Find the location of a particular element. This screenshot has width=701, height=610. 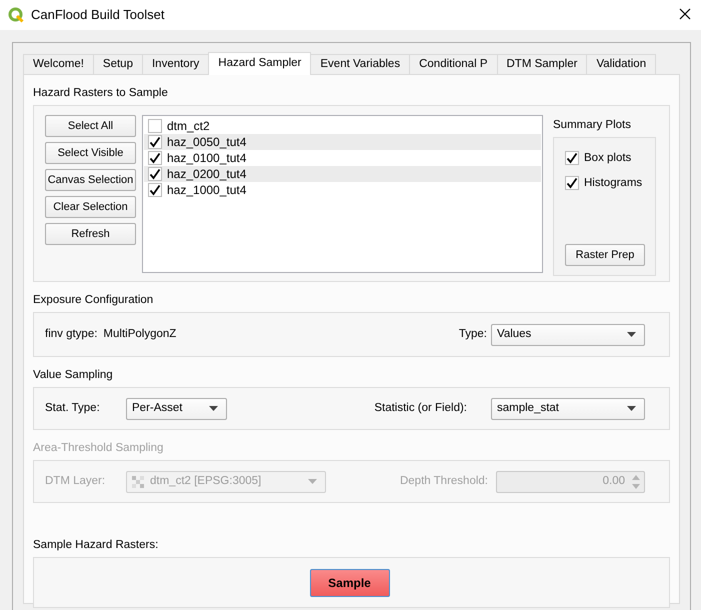

sample-button: Sample is located at coordinates (350, 582).